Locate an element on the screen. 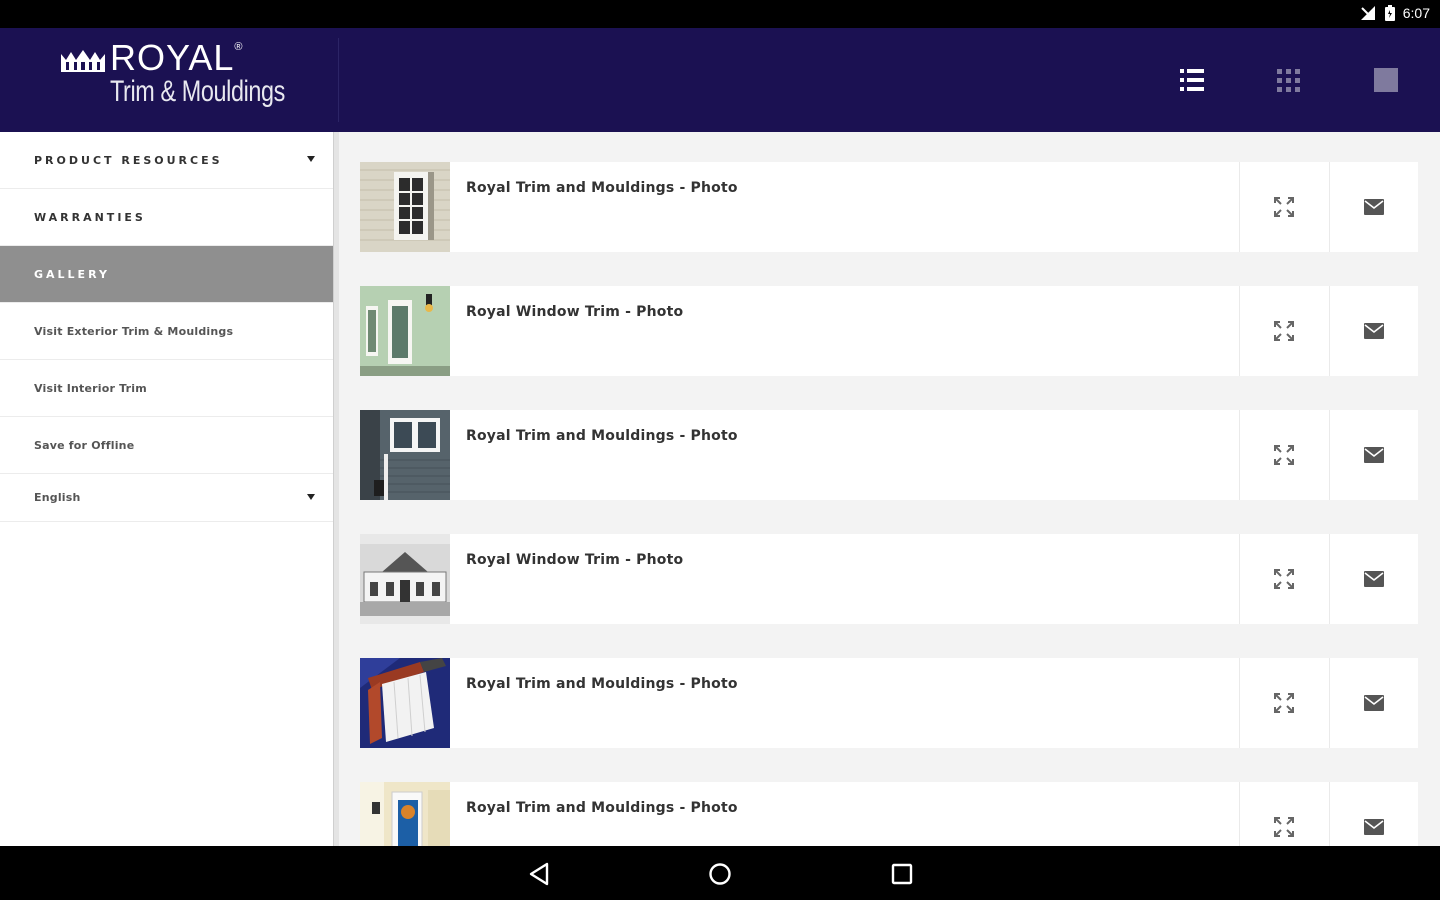  sidebar-item-product-resources: PRODUCT RESOURCES is located at coordinates (166, 160).